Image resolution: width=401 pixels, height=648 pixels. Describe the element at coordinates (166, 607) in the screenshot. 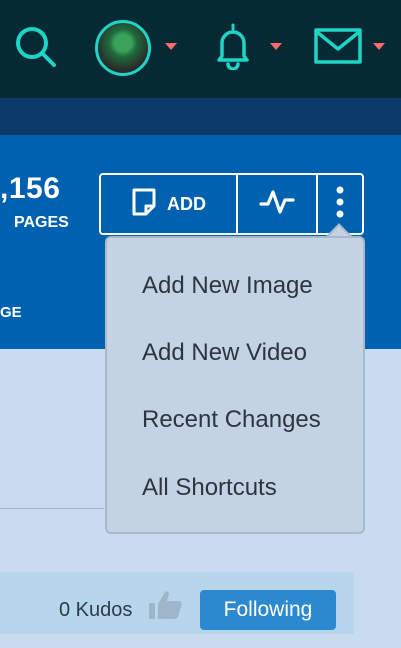

I see `thumbs-up-icon` at that location.